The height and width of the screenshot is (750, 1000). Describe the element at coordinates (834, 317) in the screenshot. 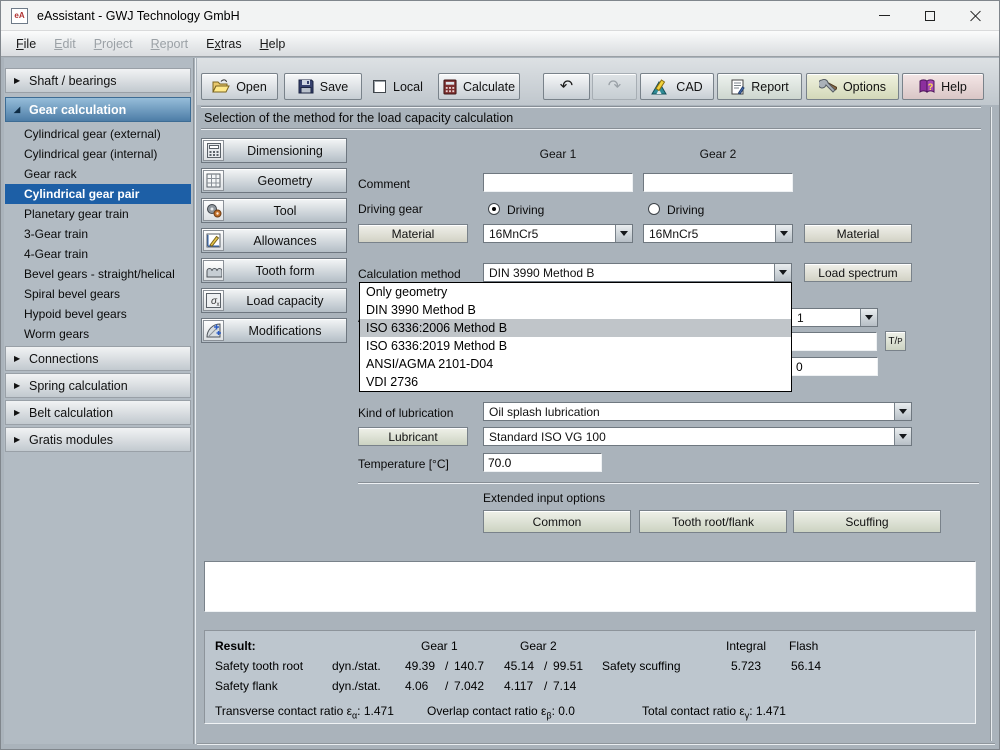

I see `appl-factor-select: 1` at that location.